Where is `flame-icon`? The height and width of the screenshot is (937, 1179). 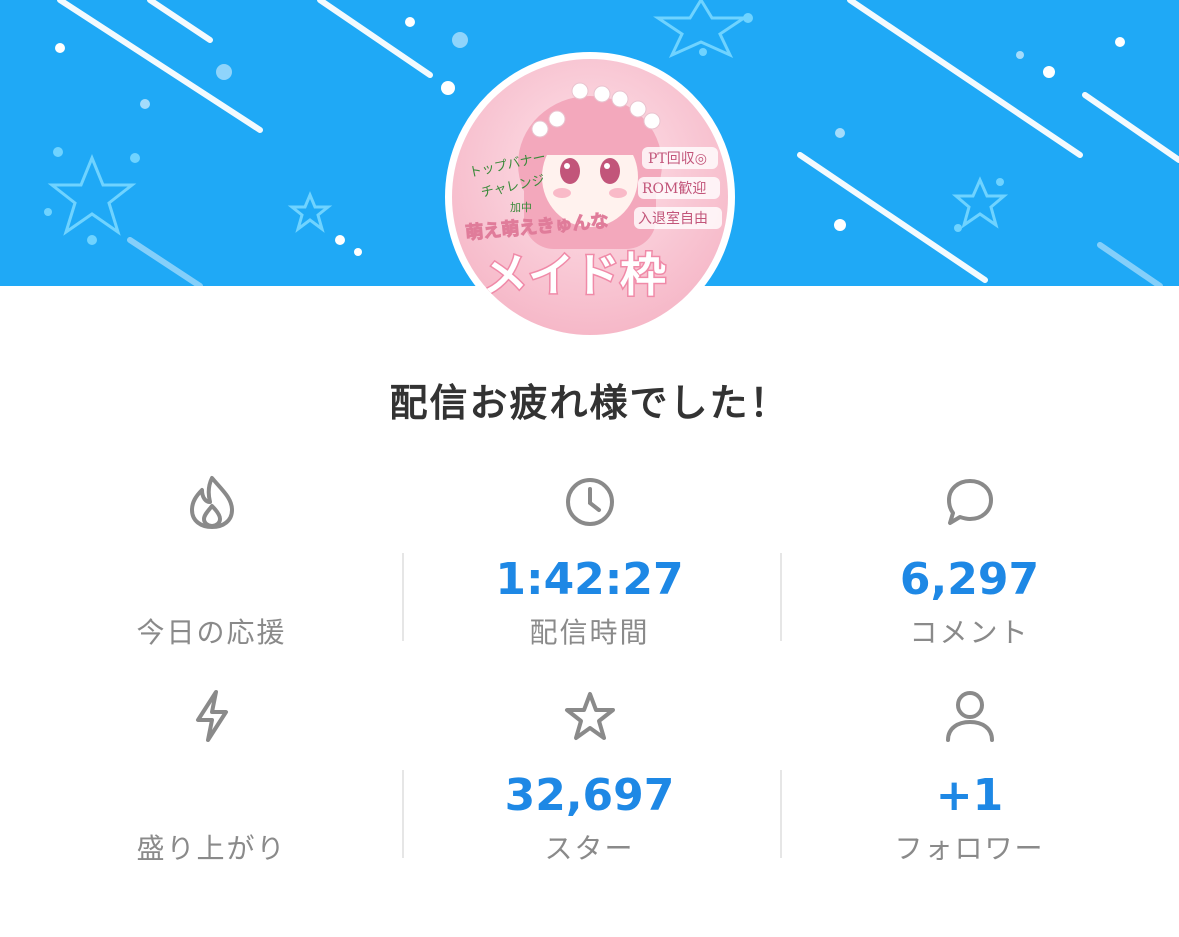 flame-icon is located at coordinates (211, 502).